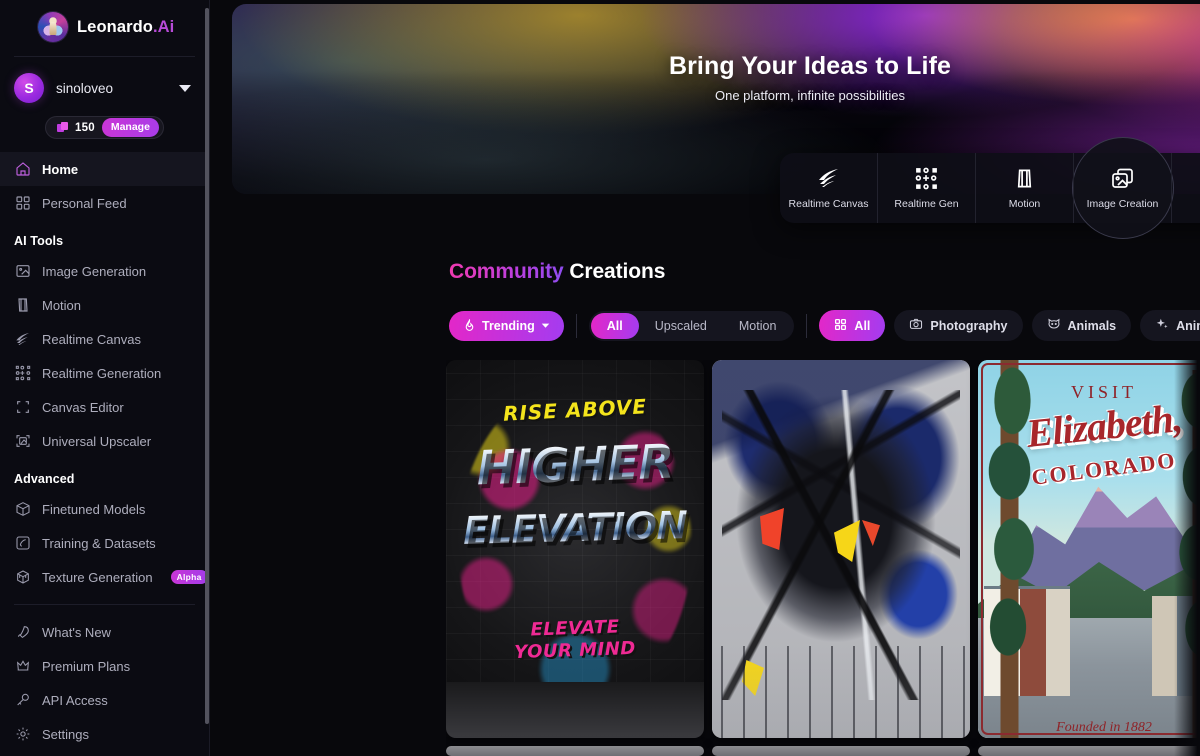 This screenshot has width=1200, height=756. What do you see at coordinates (22, 632) in the screenshot?
I see `rocket-icon` at bounding box center [22, 632].